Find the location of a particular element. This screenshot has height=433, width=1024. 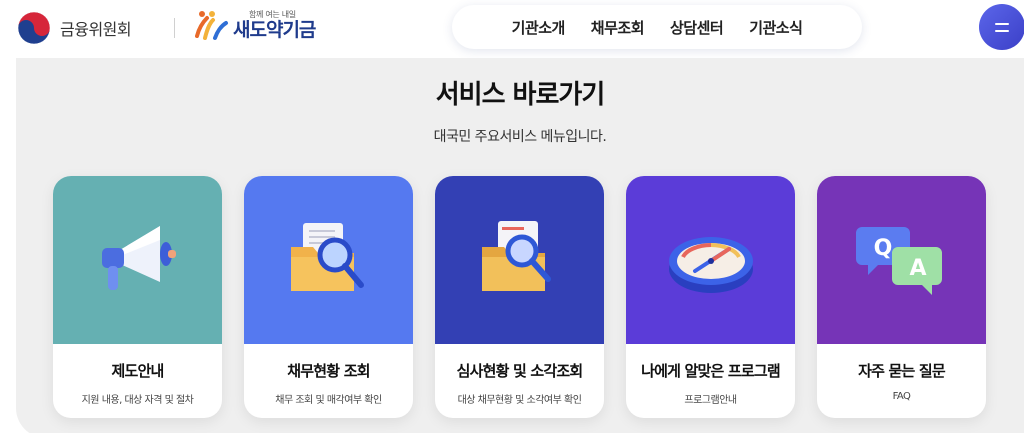

logo-divider is located at coordinates (174, 28).